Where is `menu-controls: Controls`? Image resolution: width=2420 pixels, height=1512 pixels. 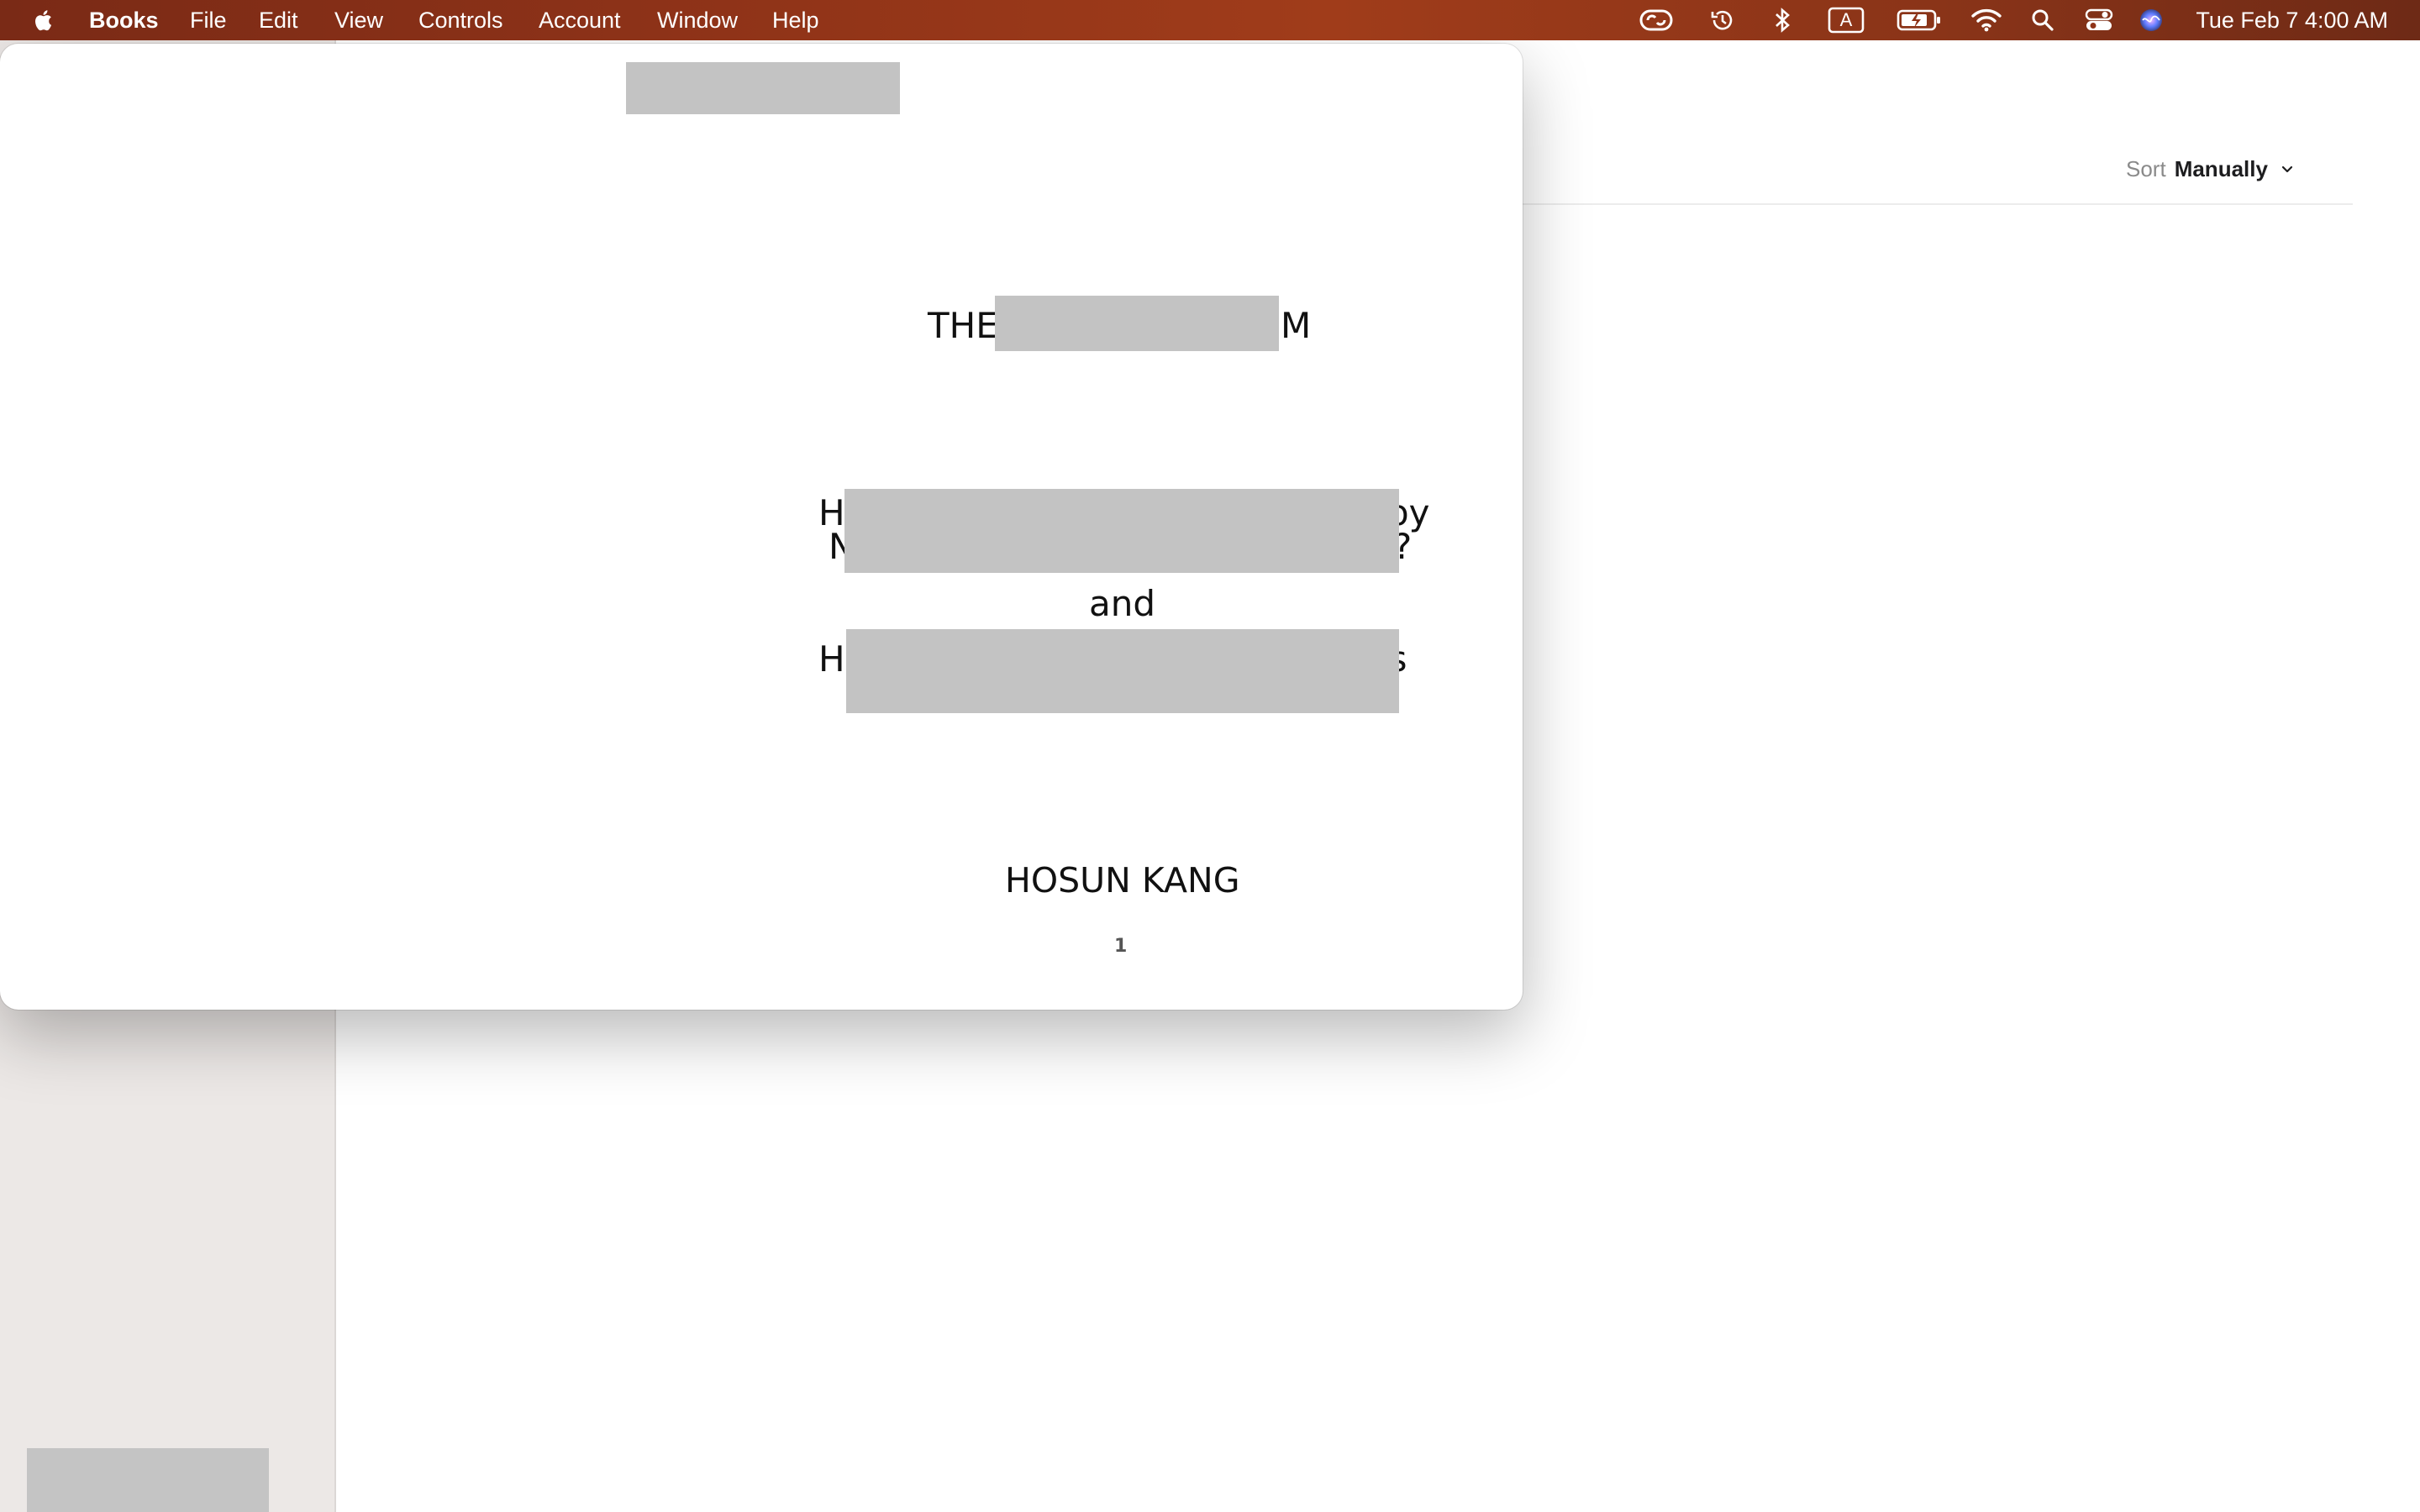 menu-controls: Controls is located at coordinates (461, 20).